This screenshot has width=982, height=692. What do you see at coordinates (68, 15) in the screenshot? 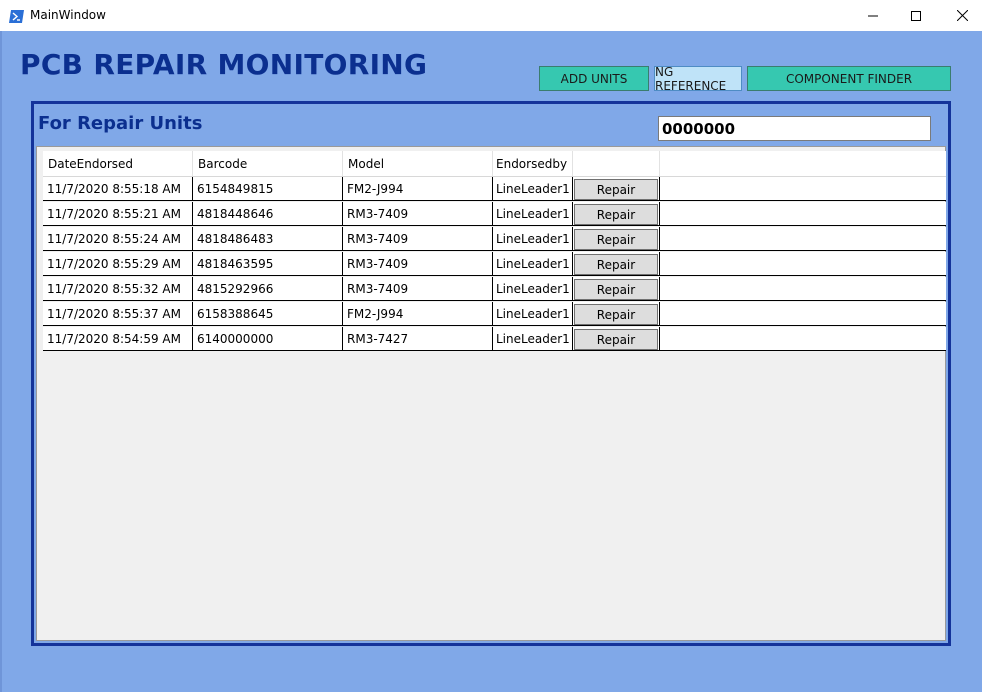
I see `window-title: MainWindow` at bounding box center [68, 15].